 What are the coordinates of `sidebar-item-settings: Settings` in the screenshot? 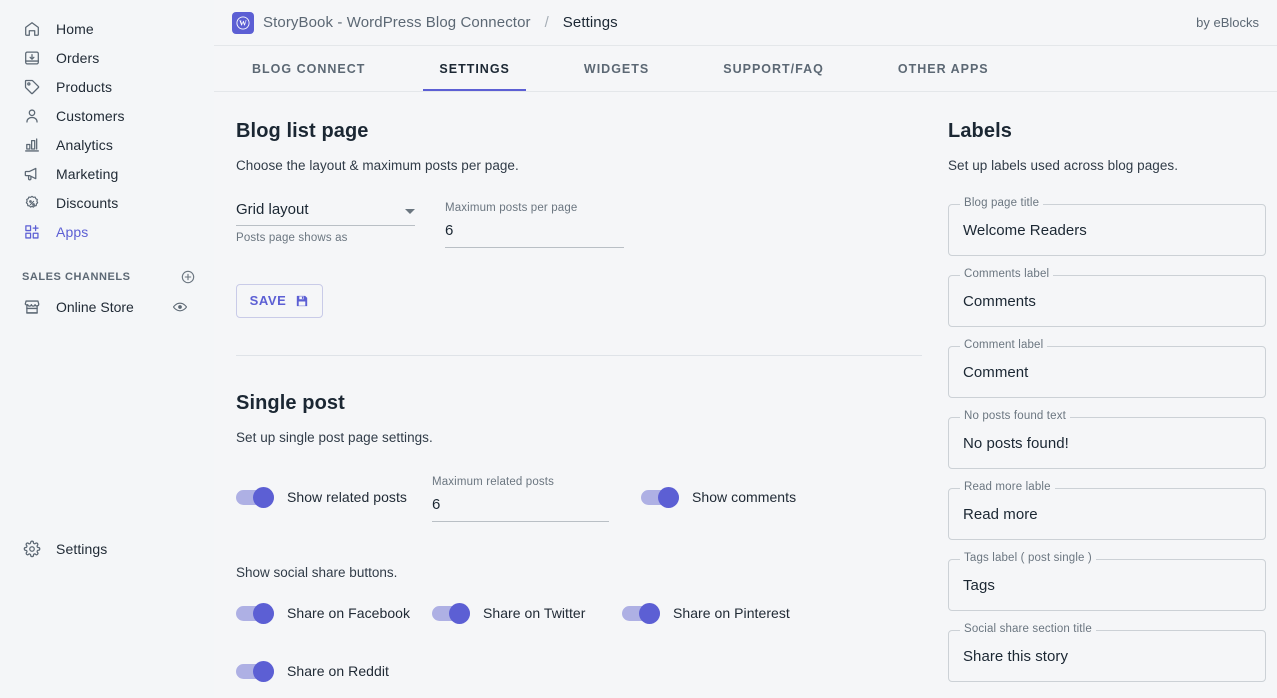 It's located at (107, 548).